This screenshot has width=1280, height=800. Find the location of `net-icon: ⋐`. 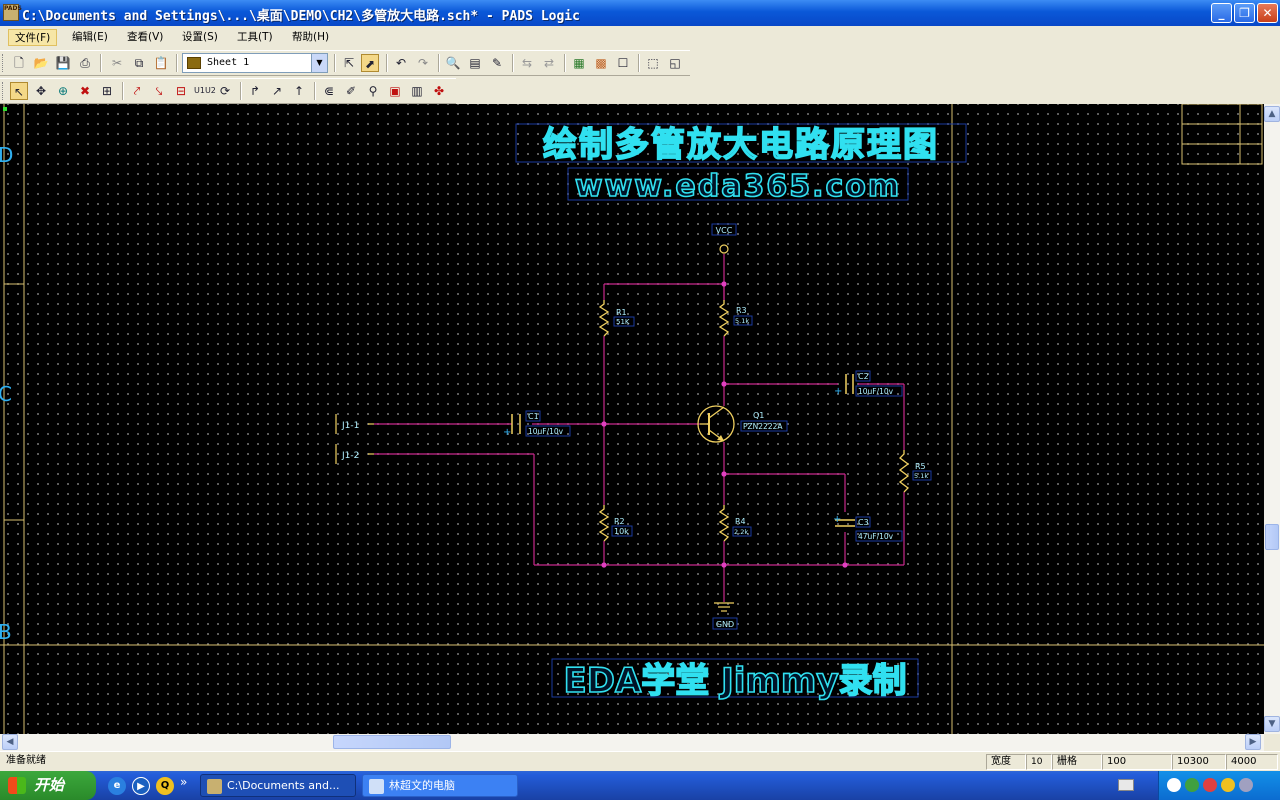

net-icon: ⋐ is located at coordinates (329, 91).